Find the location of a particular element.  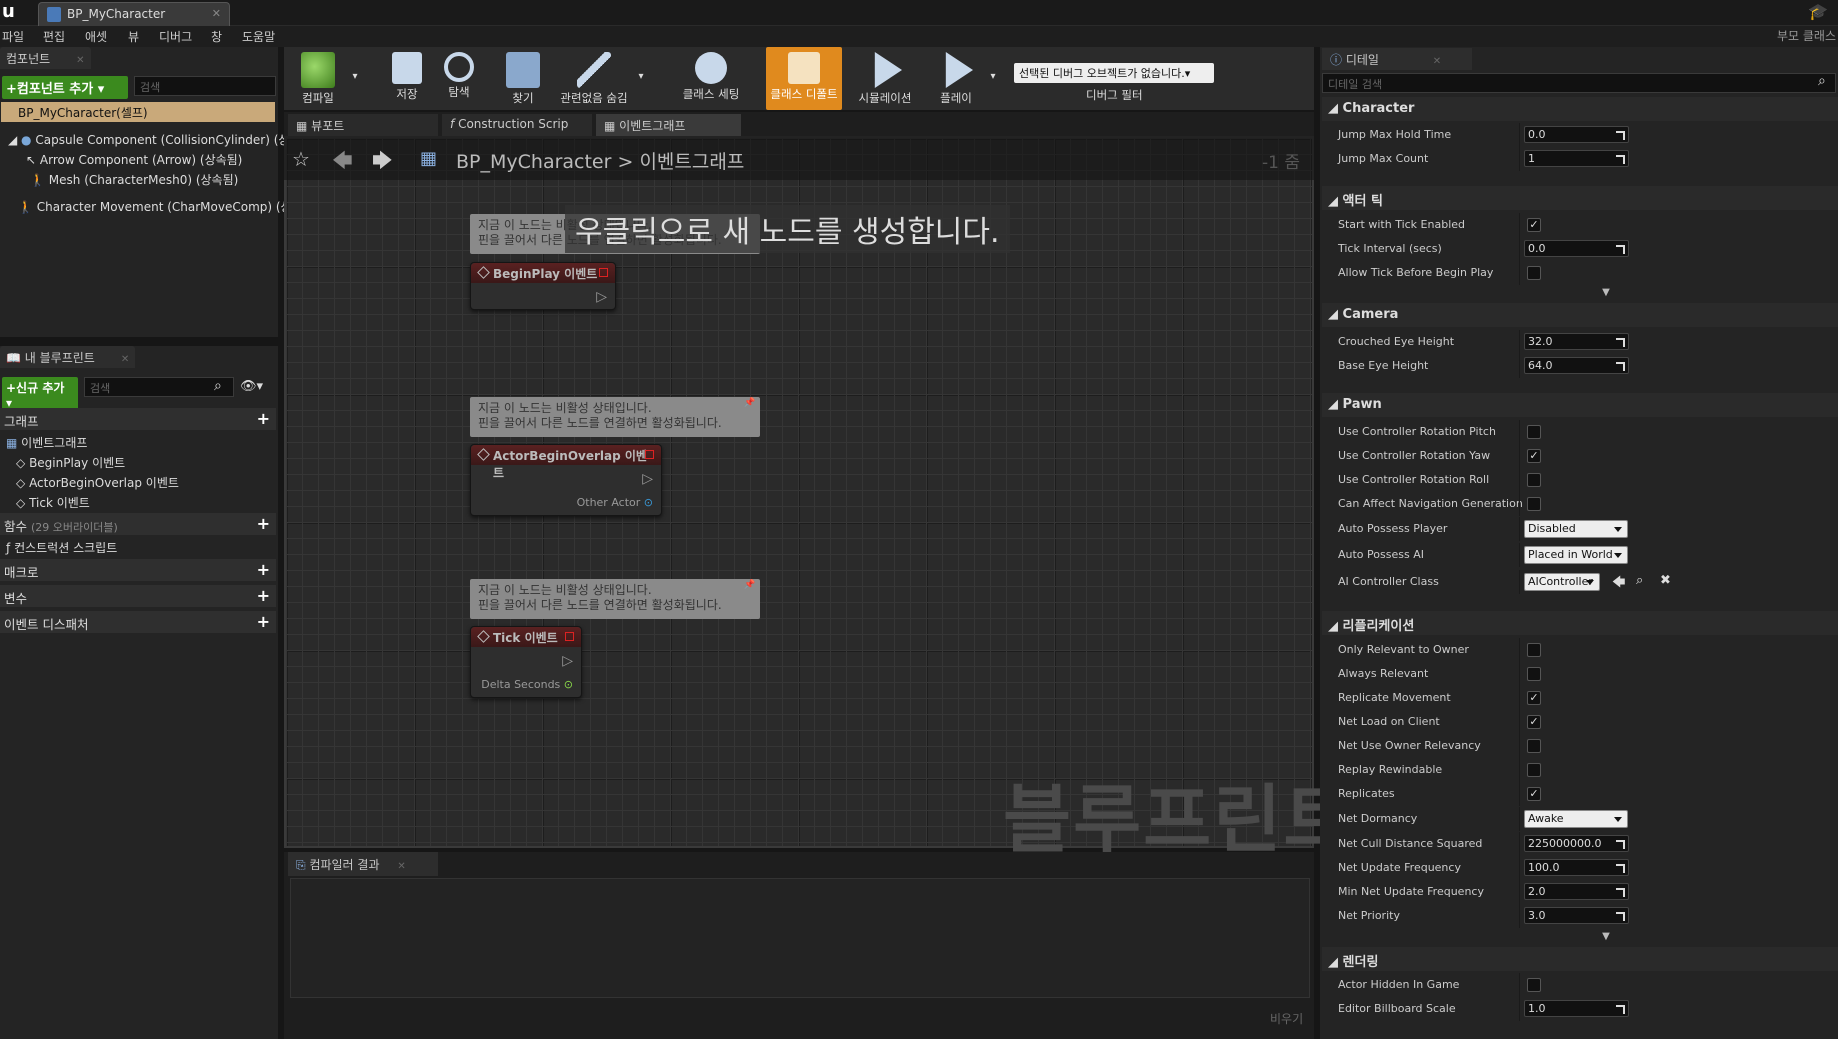

add-component-button: +컴포넌트 추가 ▾ is located at coordinates (65, 87).